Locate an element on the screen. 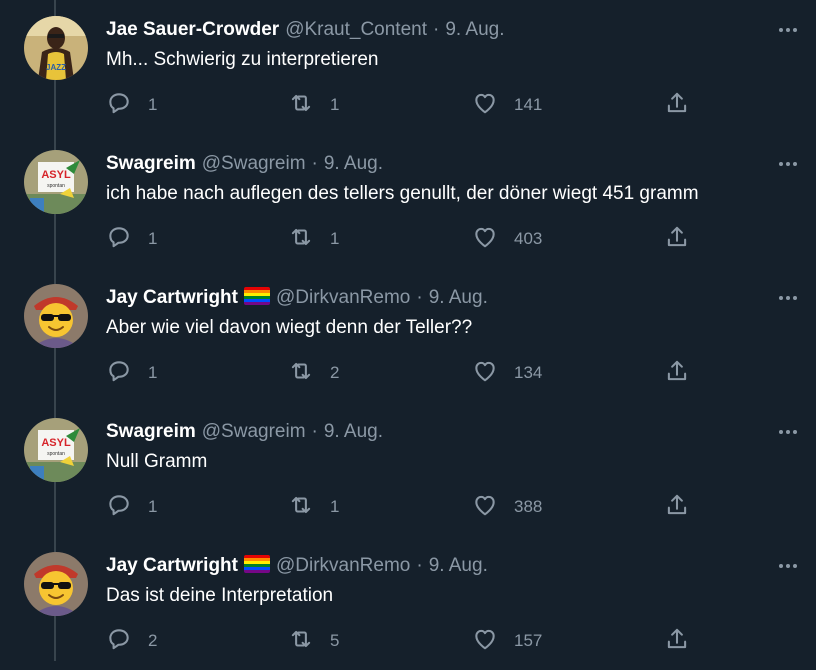 This screenshot has height=670, width=816. tweet-actions: 1 1 141 is located at coordinates (401, 105).